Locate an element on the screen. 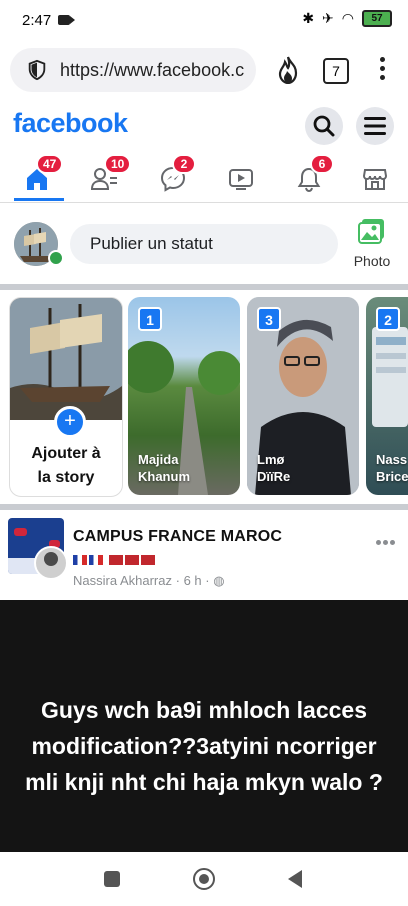 This screenshot has width=408, height=906. story-card: 3 Lmø DïïRe is located at coordinates (303, 396).